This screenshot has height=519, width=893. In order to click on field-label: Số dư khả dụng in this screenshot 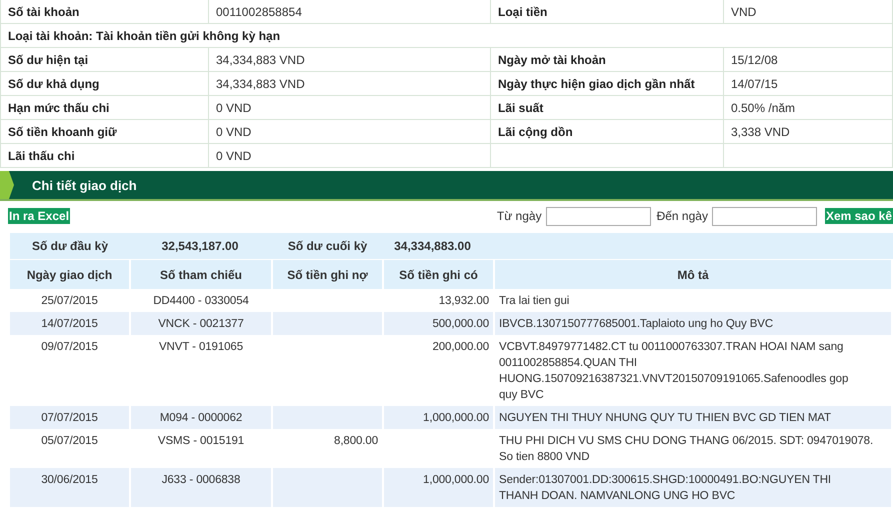, I will do `click(105, 84)`.